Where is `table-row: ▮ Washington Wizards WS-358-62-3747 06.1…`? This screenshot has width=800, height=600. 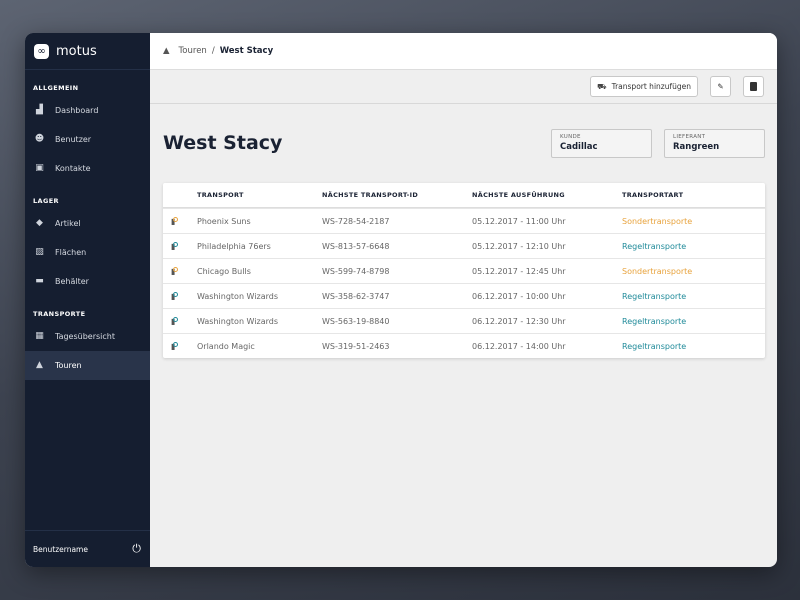 table-row: ▮ Washington Wizards WS-358-62-3747 06.1… is located at coordinates (464, 295).